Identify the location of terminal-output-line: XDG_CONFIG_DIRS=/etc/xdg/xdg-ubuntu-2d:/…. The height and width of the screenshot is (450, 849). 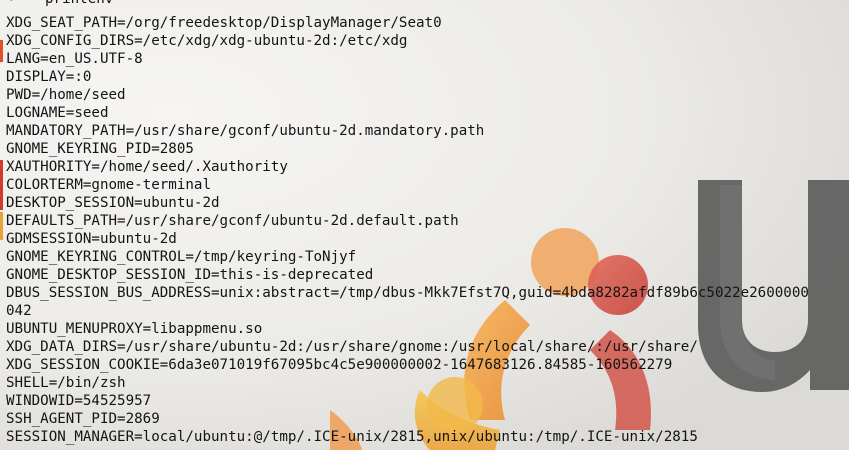
(207, 41).